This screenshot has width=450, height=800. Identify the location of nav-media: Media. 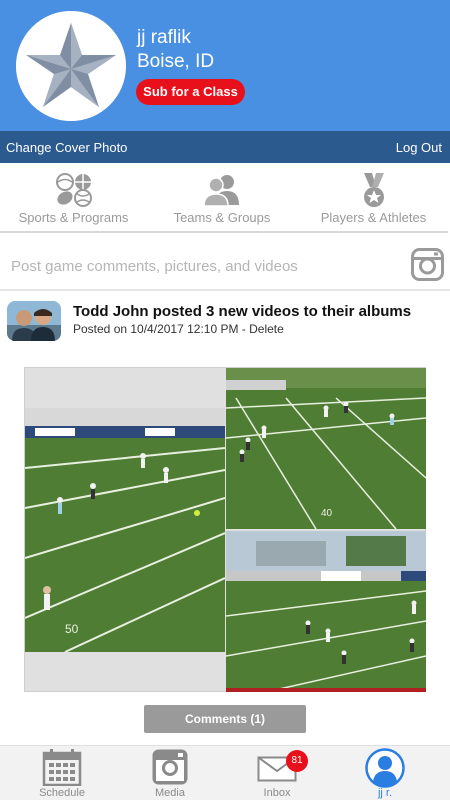
(170, 773).